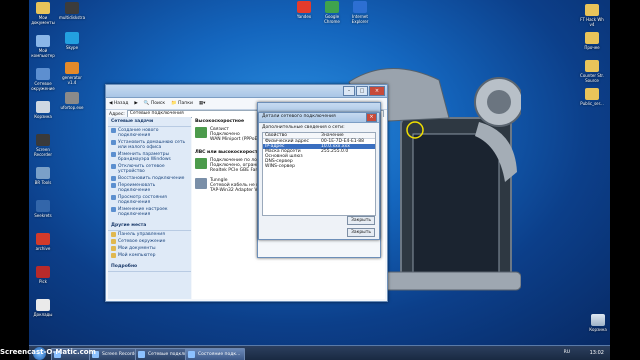 The width and height of the screenshot is (640, 360). Describe the element at coordinates (319, 118) in the screenshot. I see `dialog-titlebar: Детали сетевого подключения ×` at that location.